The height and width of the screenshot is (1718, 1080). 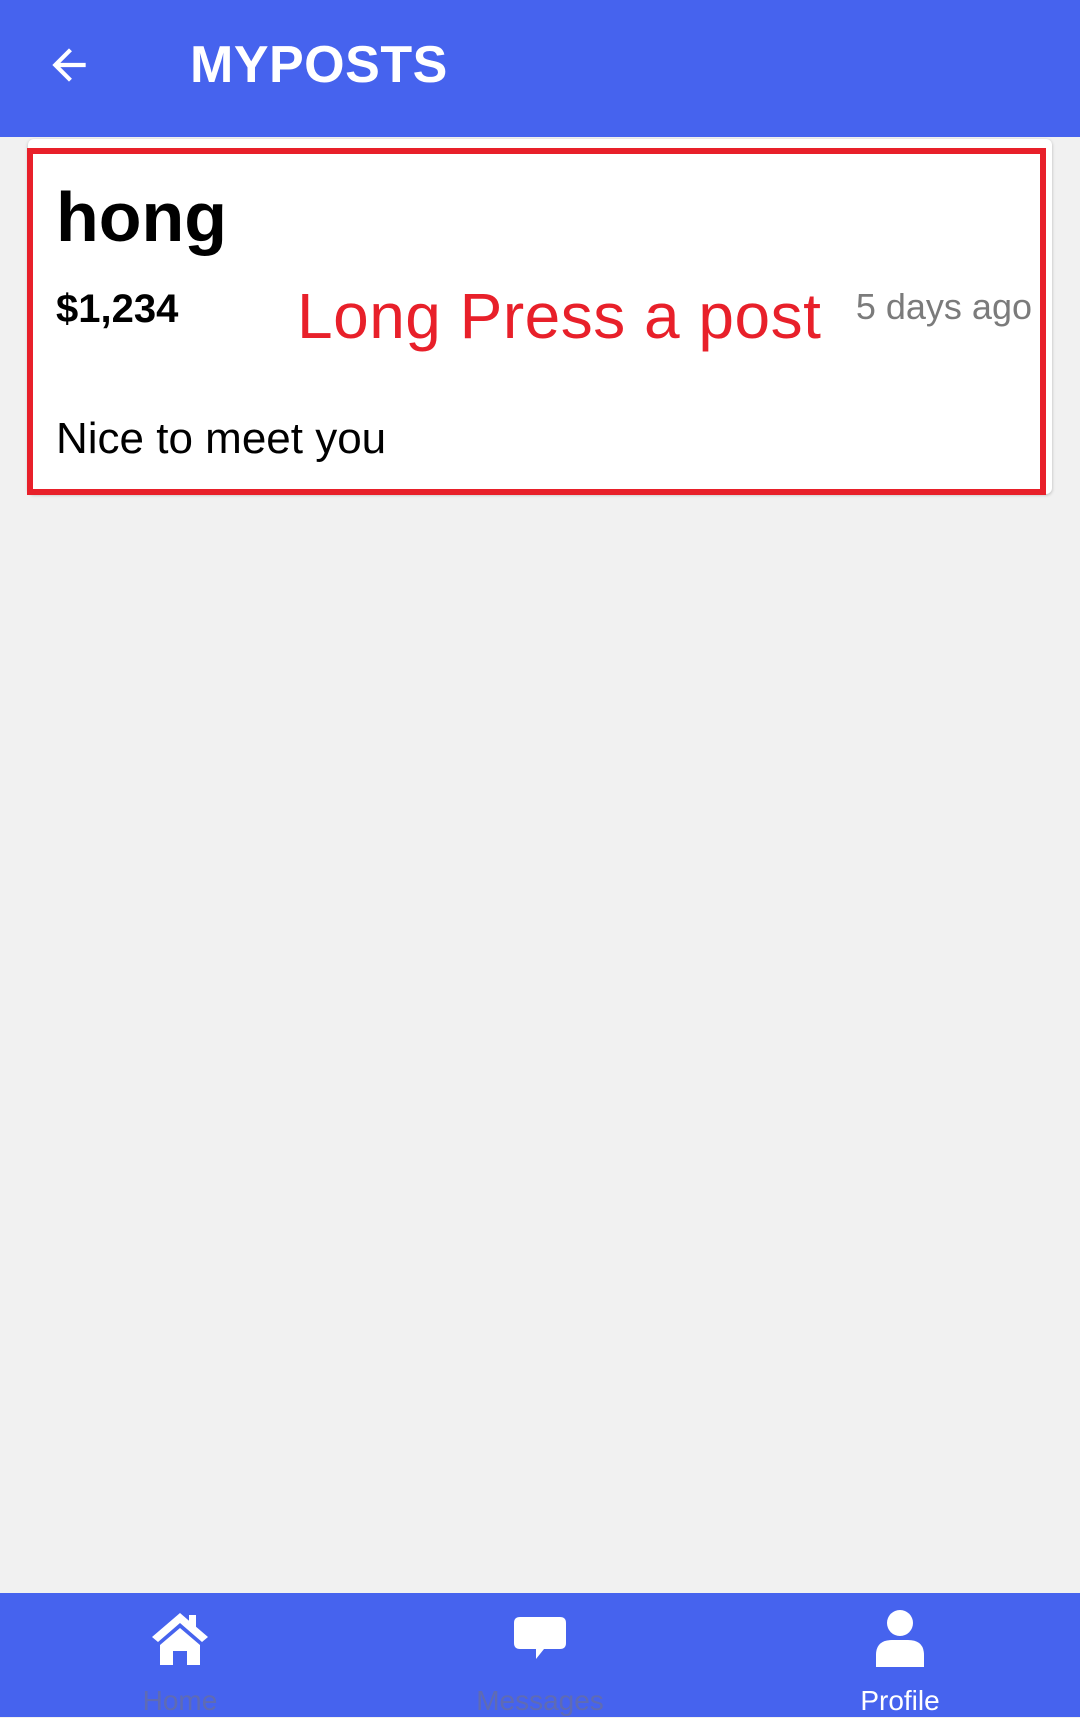 I want to click on arrow-left-icon, so click(x=69, y=65).